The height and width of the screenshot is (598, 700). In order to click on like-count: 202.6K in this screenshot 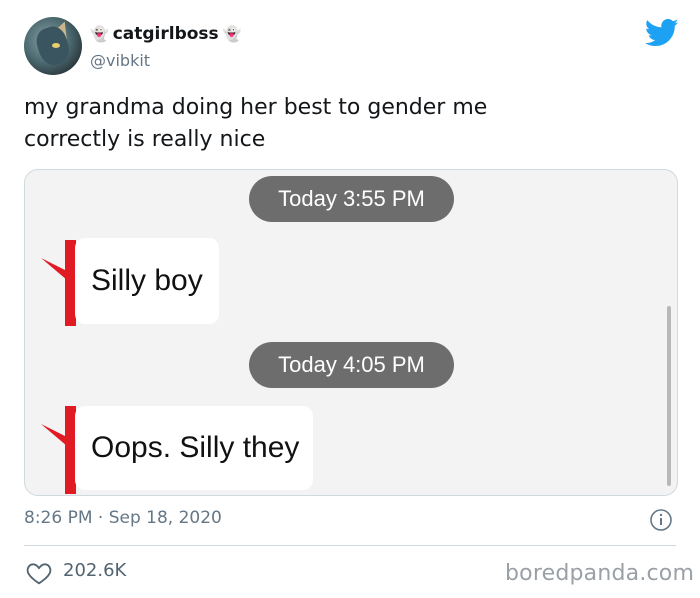, I will do `click(94, 570)`.